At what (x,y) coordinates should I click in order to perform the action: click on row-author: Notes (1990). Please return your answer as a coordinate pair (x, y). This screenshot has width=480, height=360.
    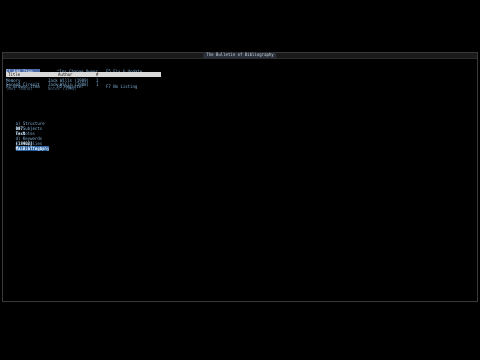
    Looking at the image, I should click on (62, 88).